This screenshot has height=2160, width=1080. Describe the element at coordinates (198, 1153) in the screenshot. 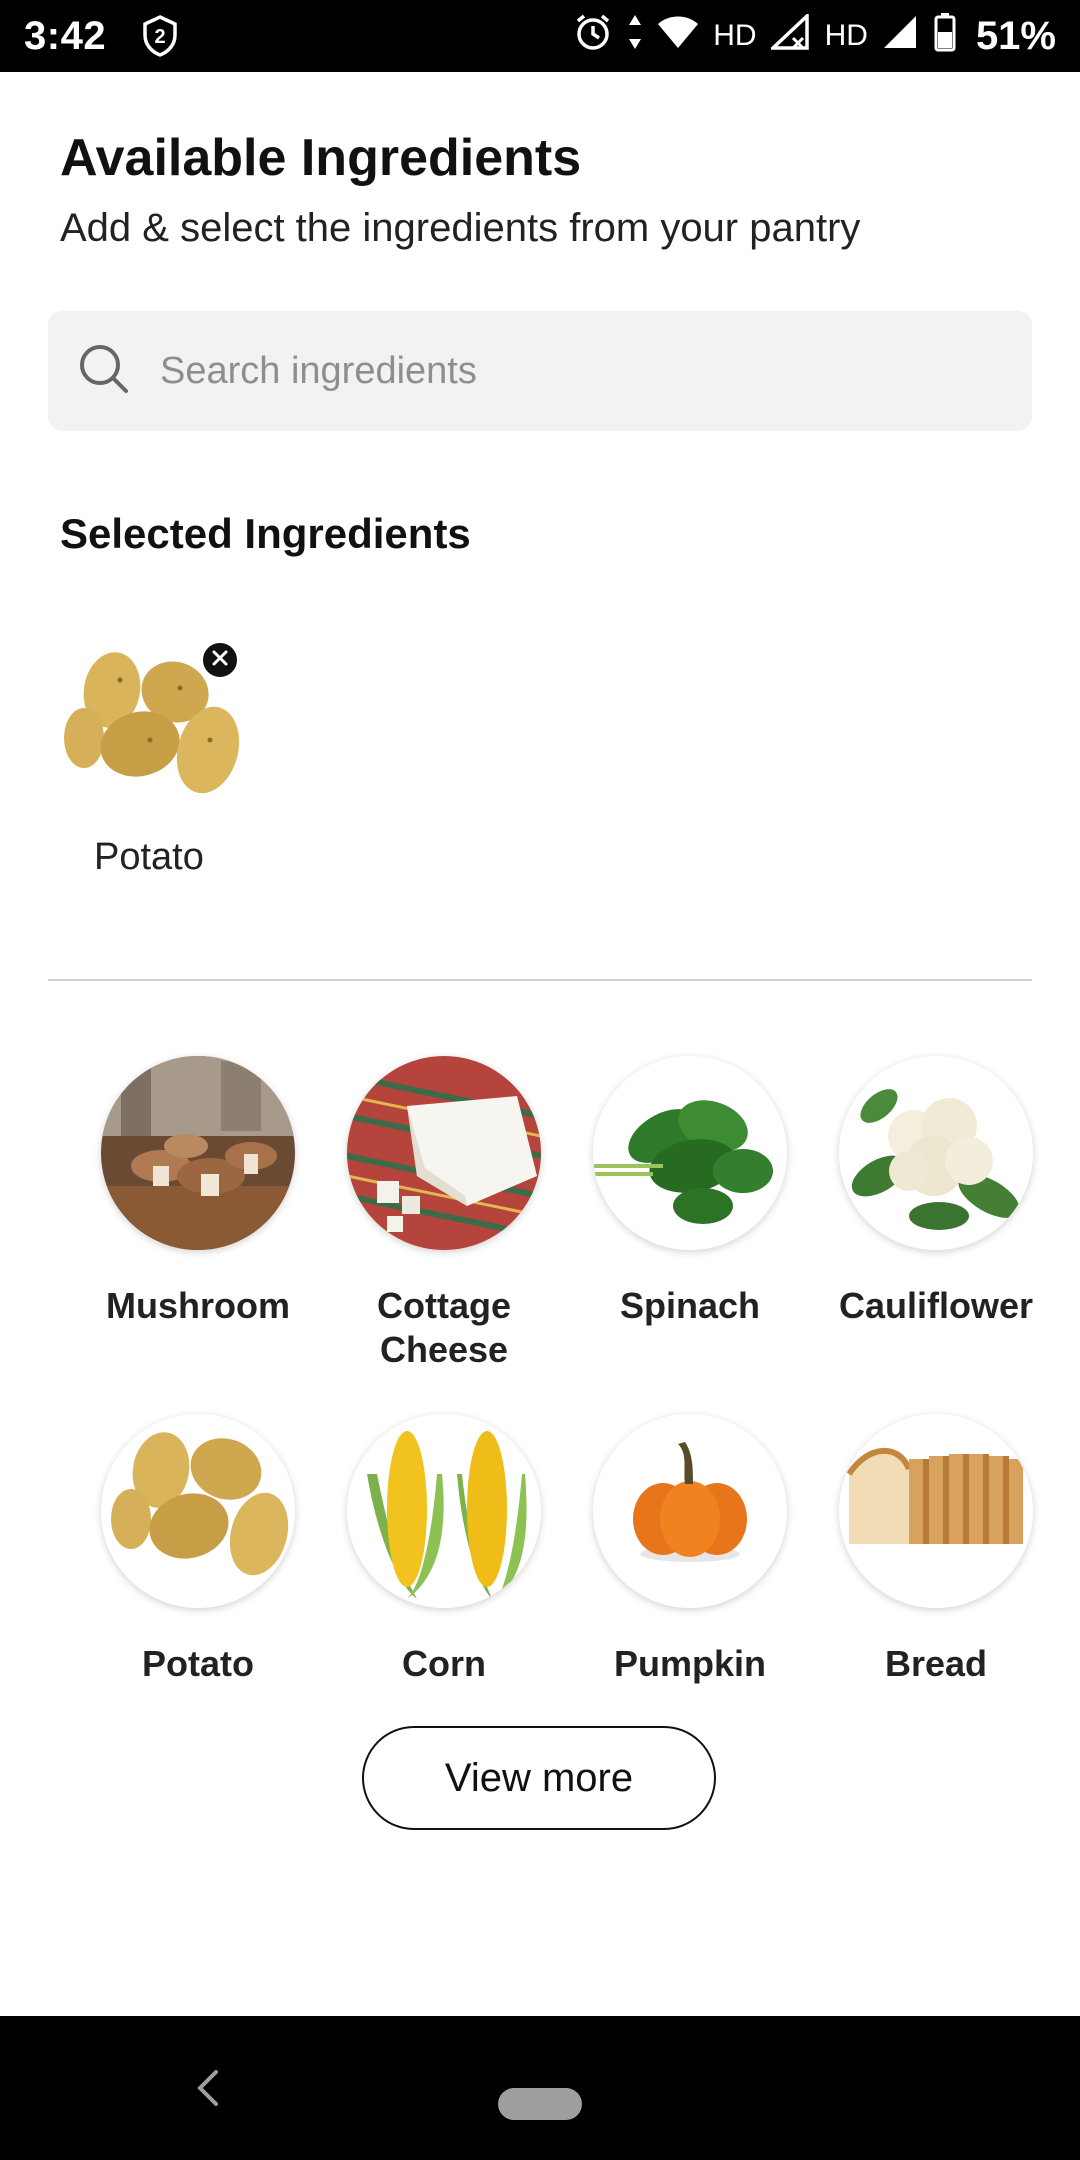

I see `mushroom-image` at that location.